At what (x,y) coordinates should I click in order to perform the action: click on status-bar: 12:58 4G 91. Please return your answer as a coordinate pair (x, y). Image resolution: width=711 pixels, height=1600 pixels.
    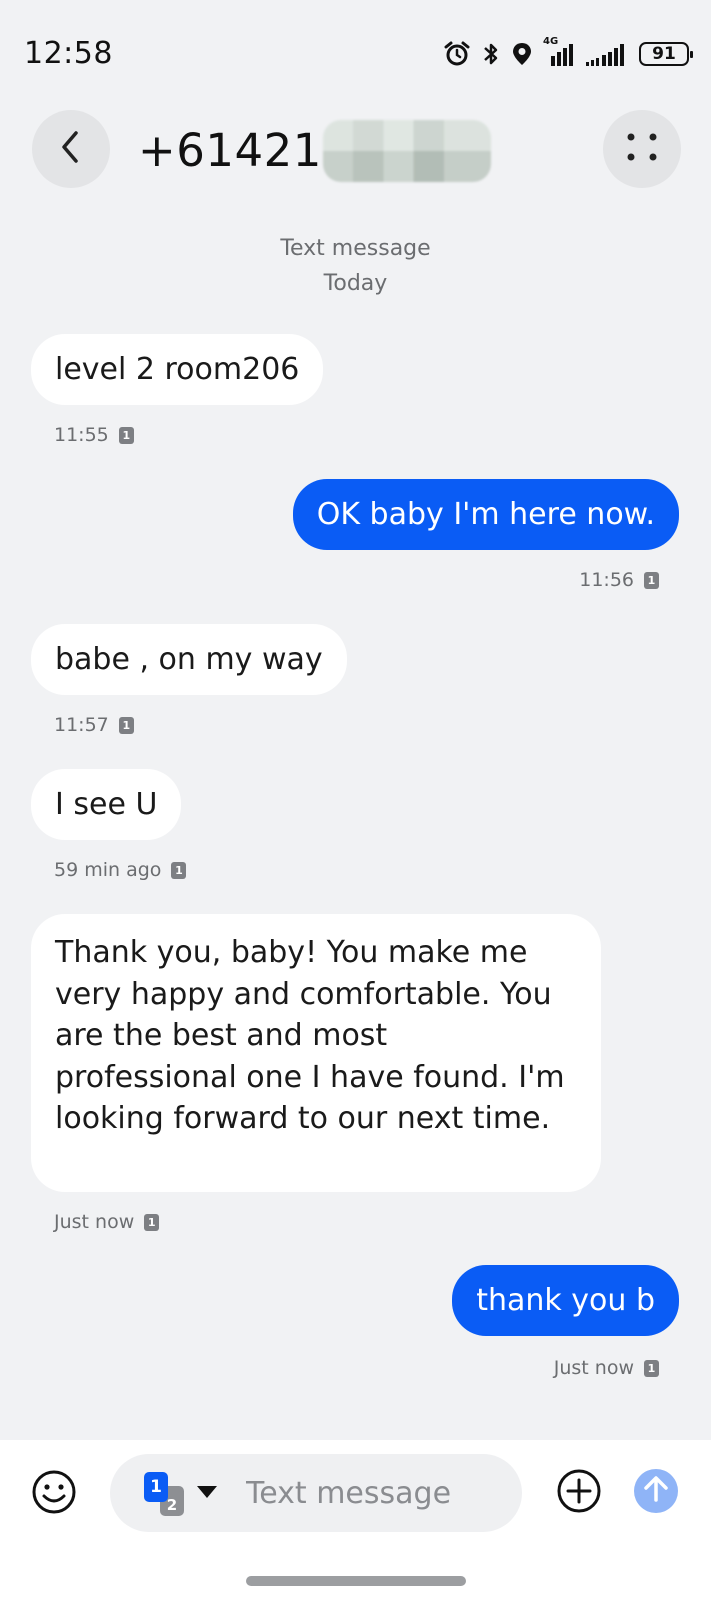
    Looking at the image, I should click on (355, 50).